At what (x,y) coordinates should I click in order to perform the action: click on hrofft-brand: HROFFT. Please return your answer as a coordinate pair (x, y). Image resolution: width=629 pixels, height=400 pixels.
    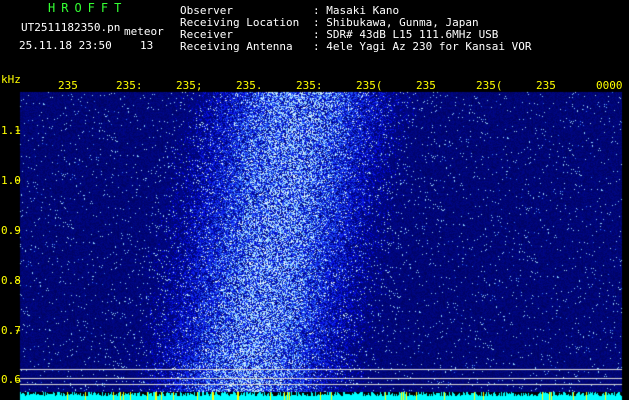
    Looking at the image, I should click on (88, 8).